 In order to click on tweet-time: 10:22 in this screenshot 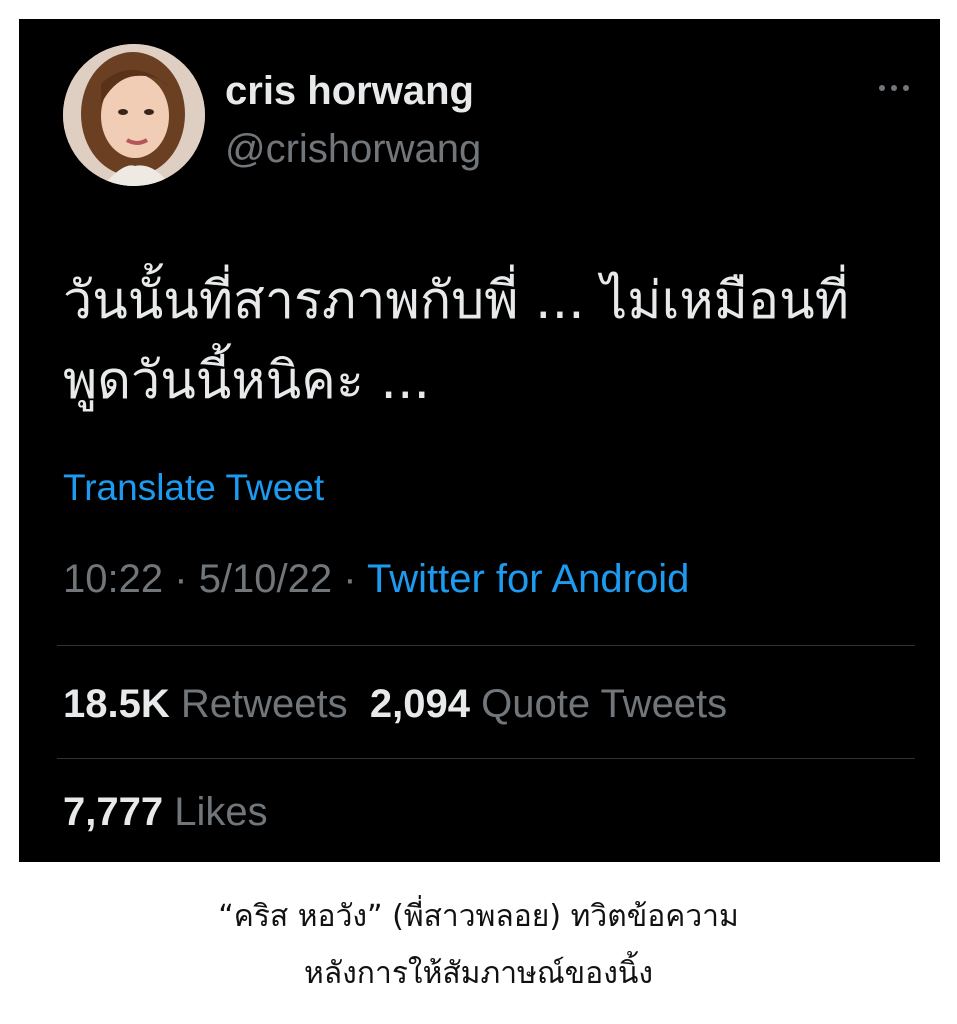, I will do `click(113, 579)`.